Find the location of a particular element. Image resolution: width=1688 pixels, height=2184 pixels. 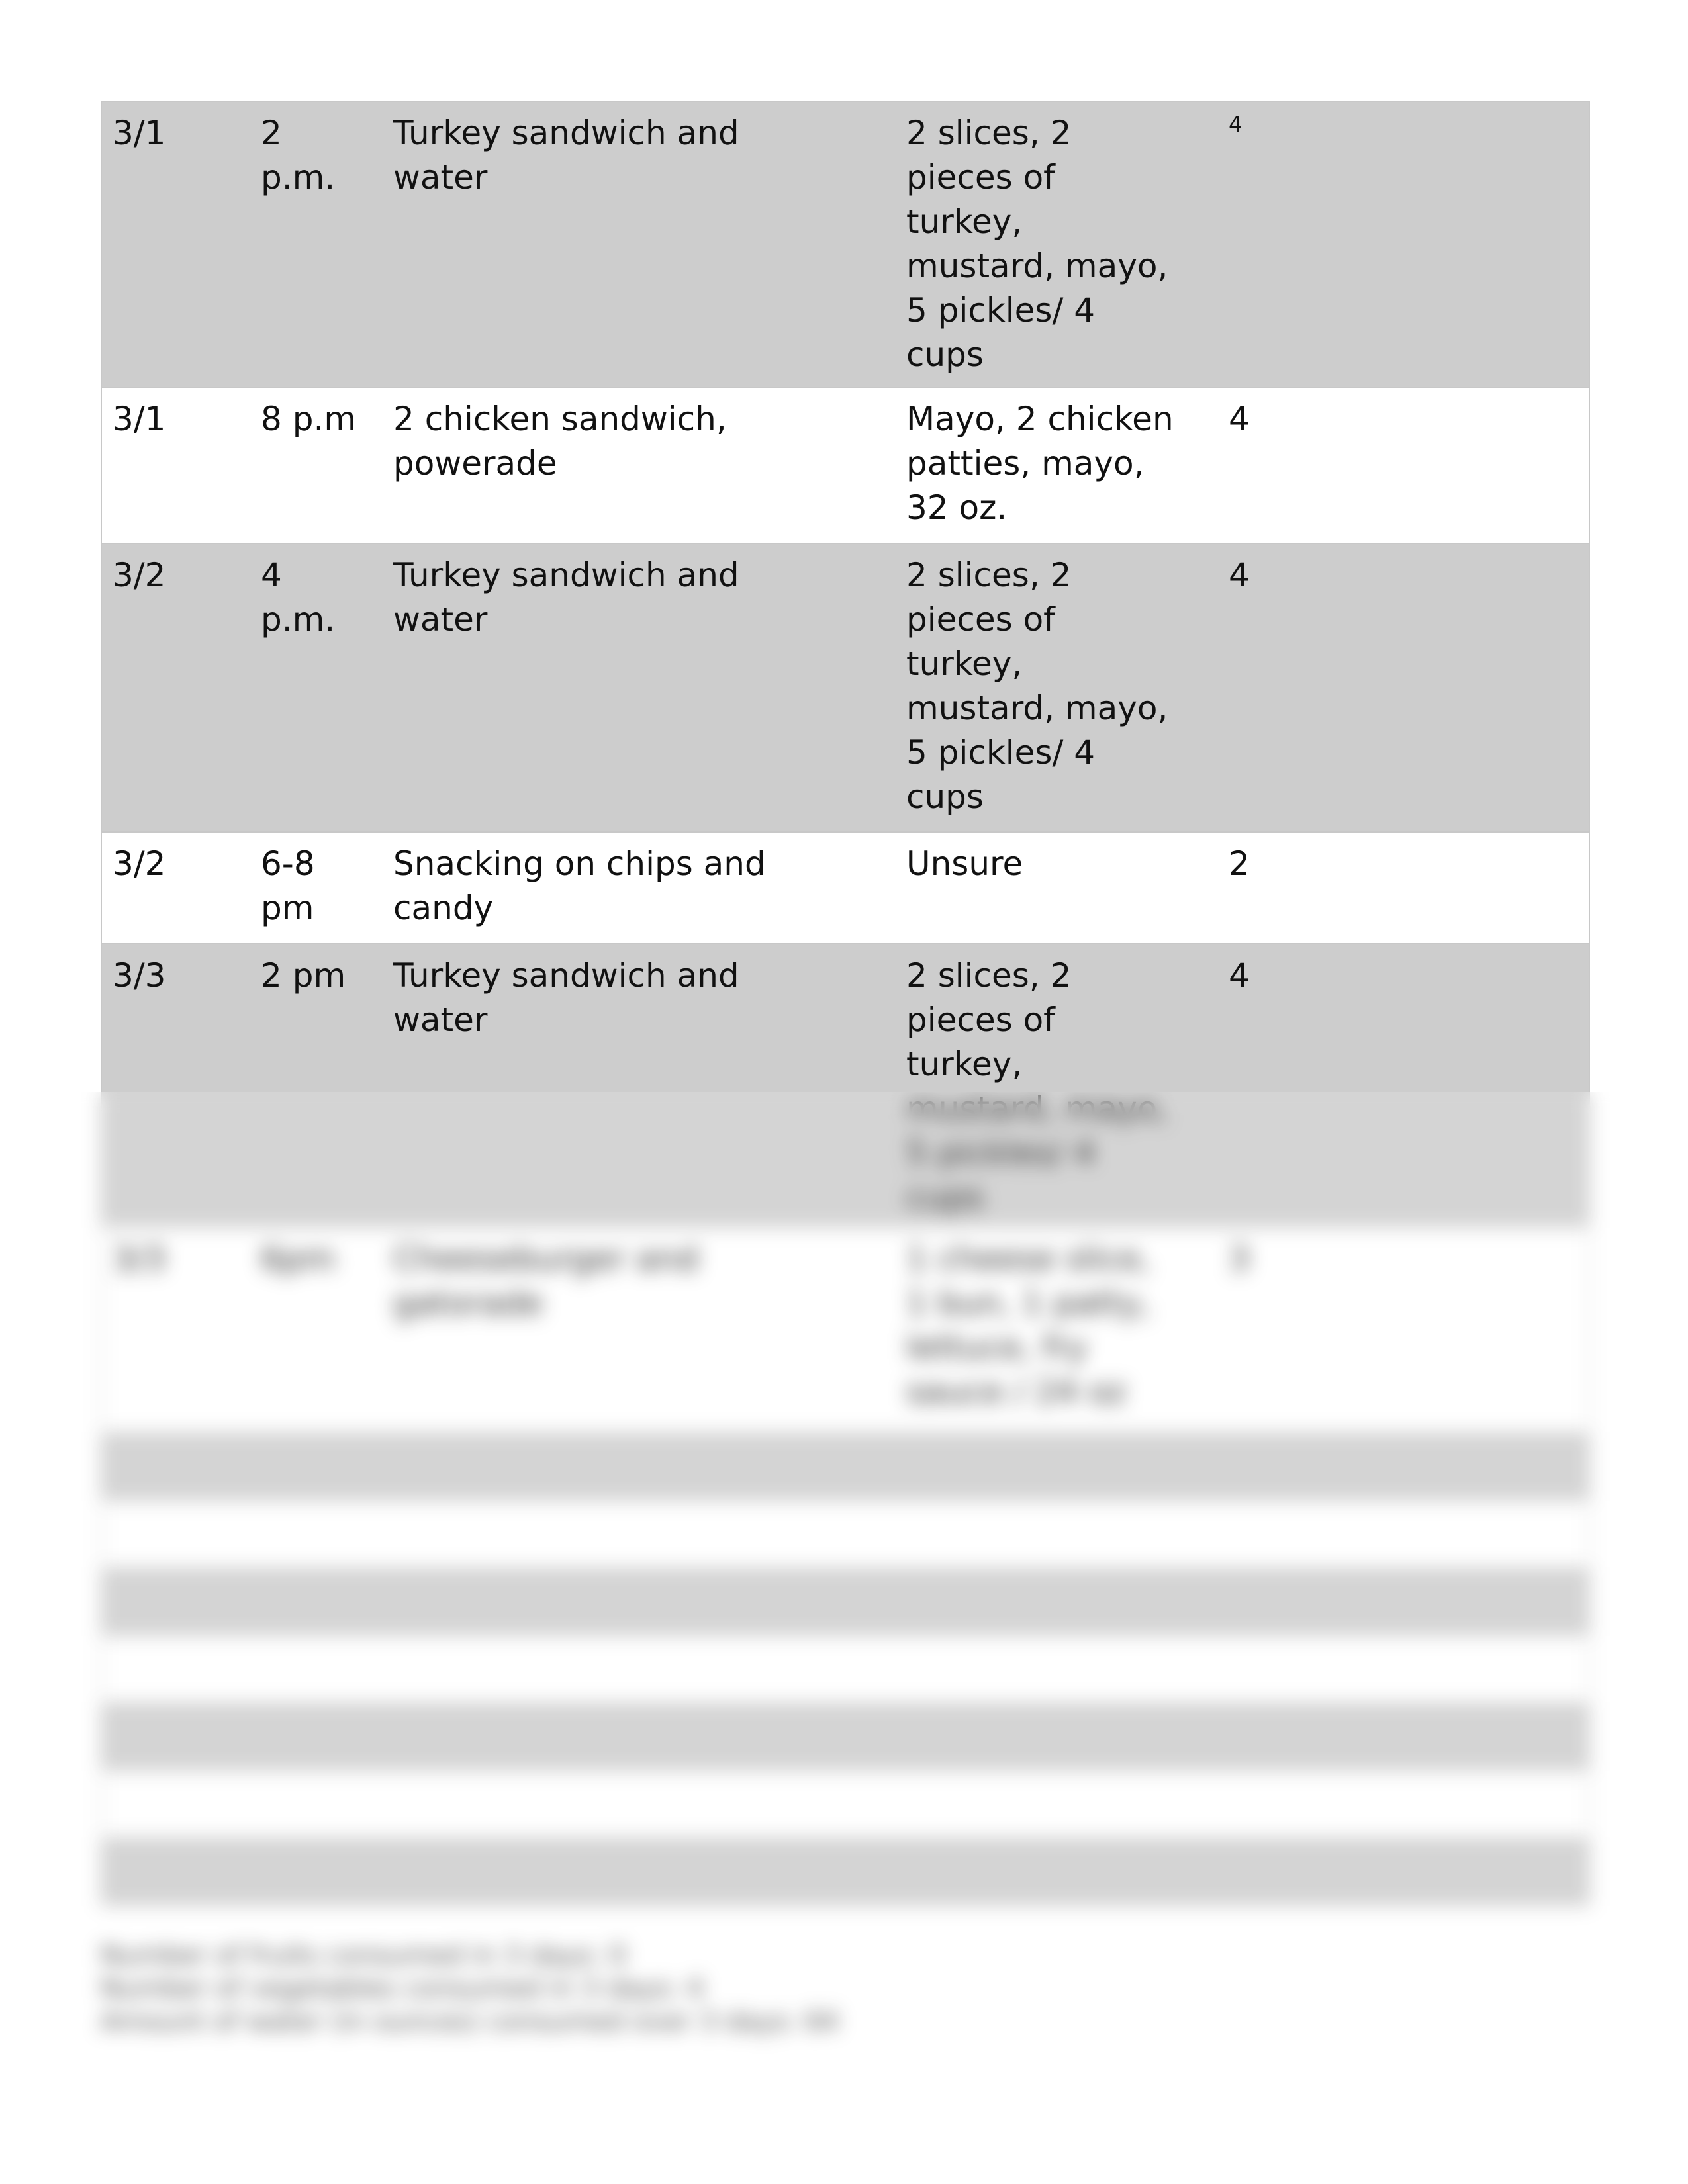

food-cell: Snacking on chips and candy is located at coordinates (579, 886).